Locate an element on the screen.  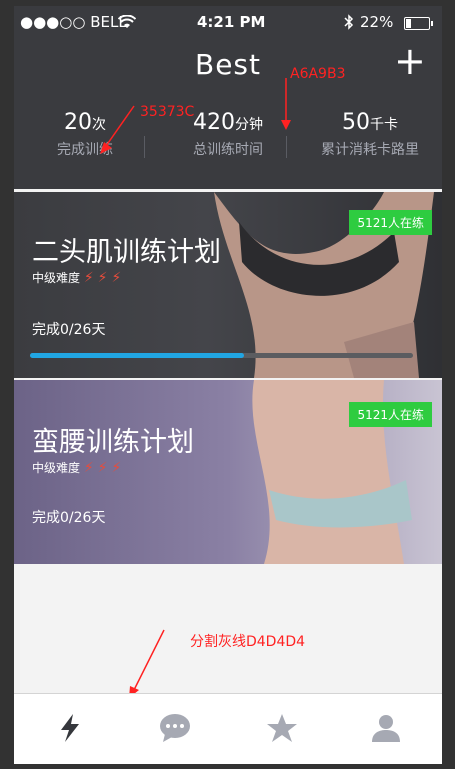
progress-fill is located at coordinates (137, 355).